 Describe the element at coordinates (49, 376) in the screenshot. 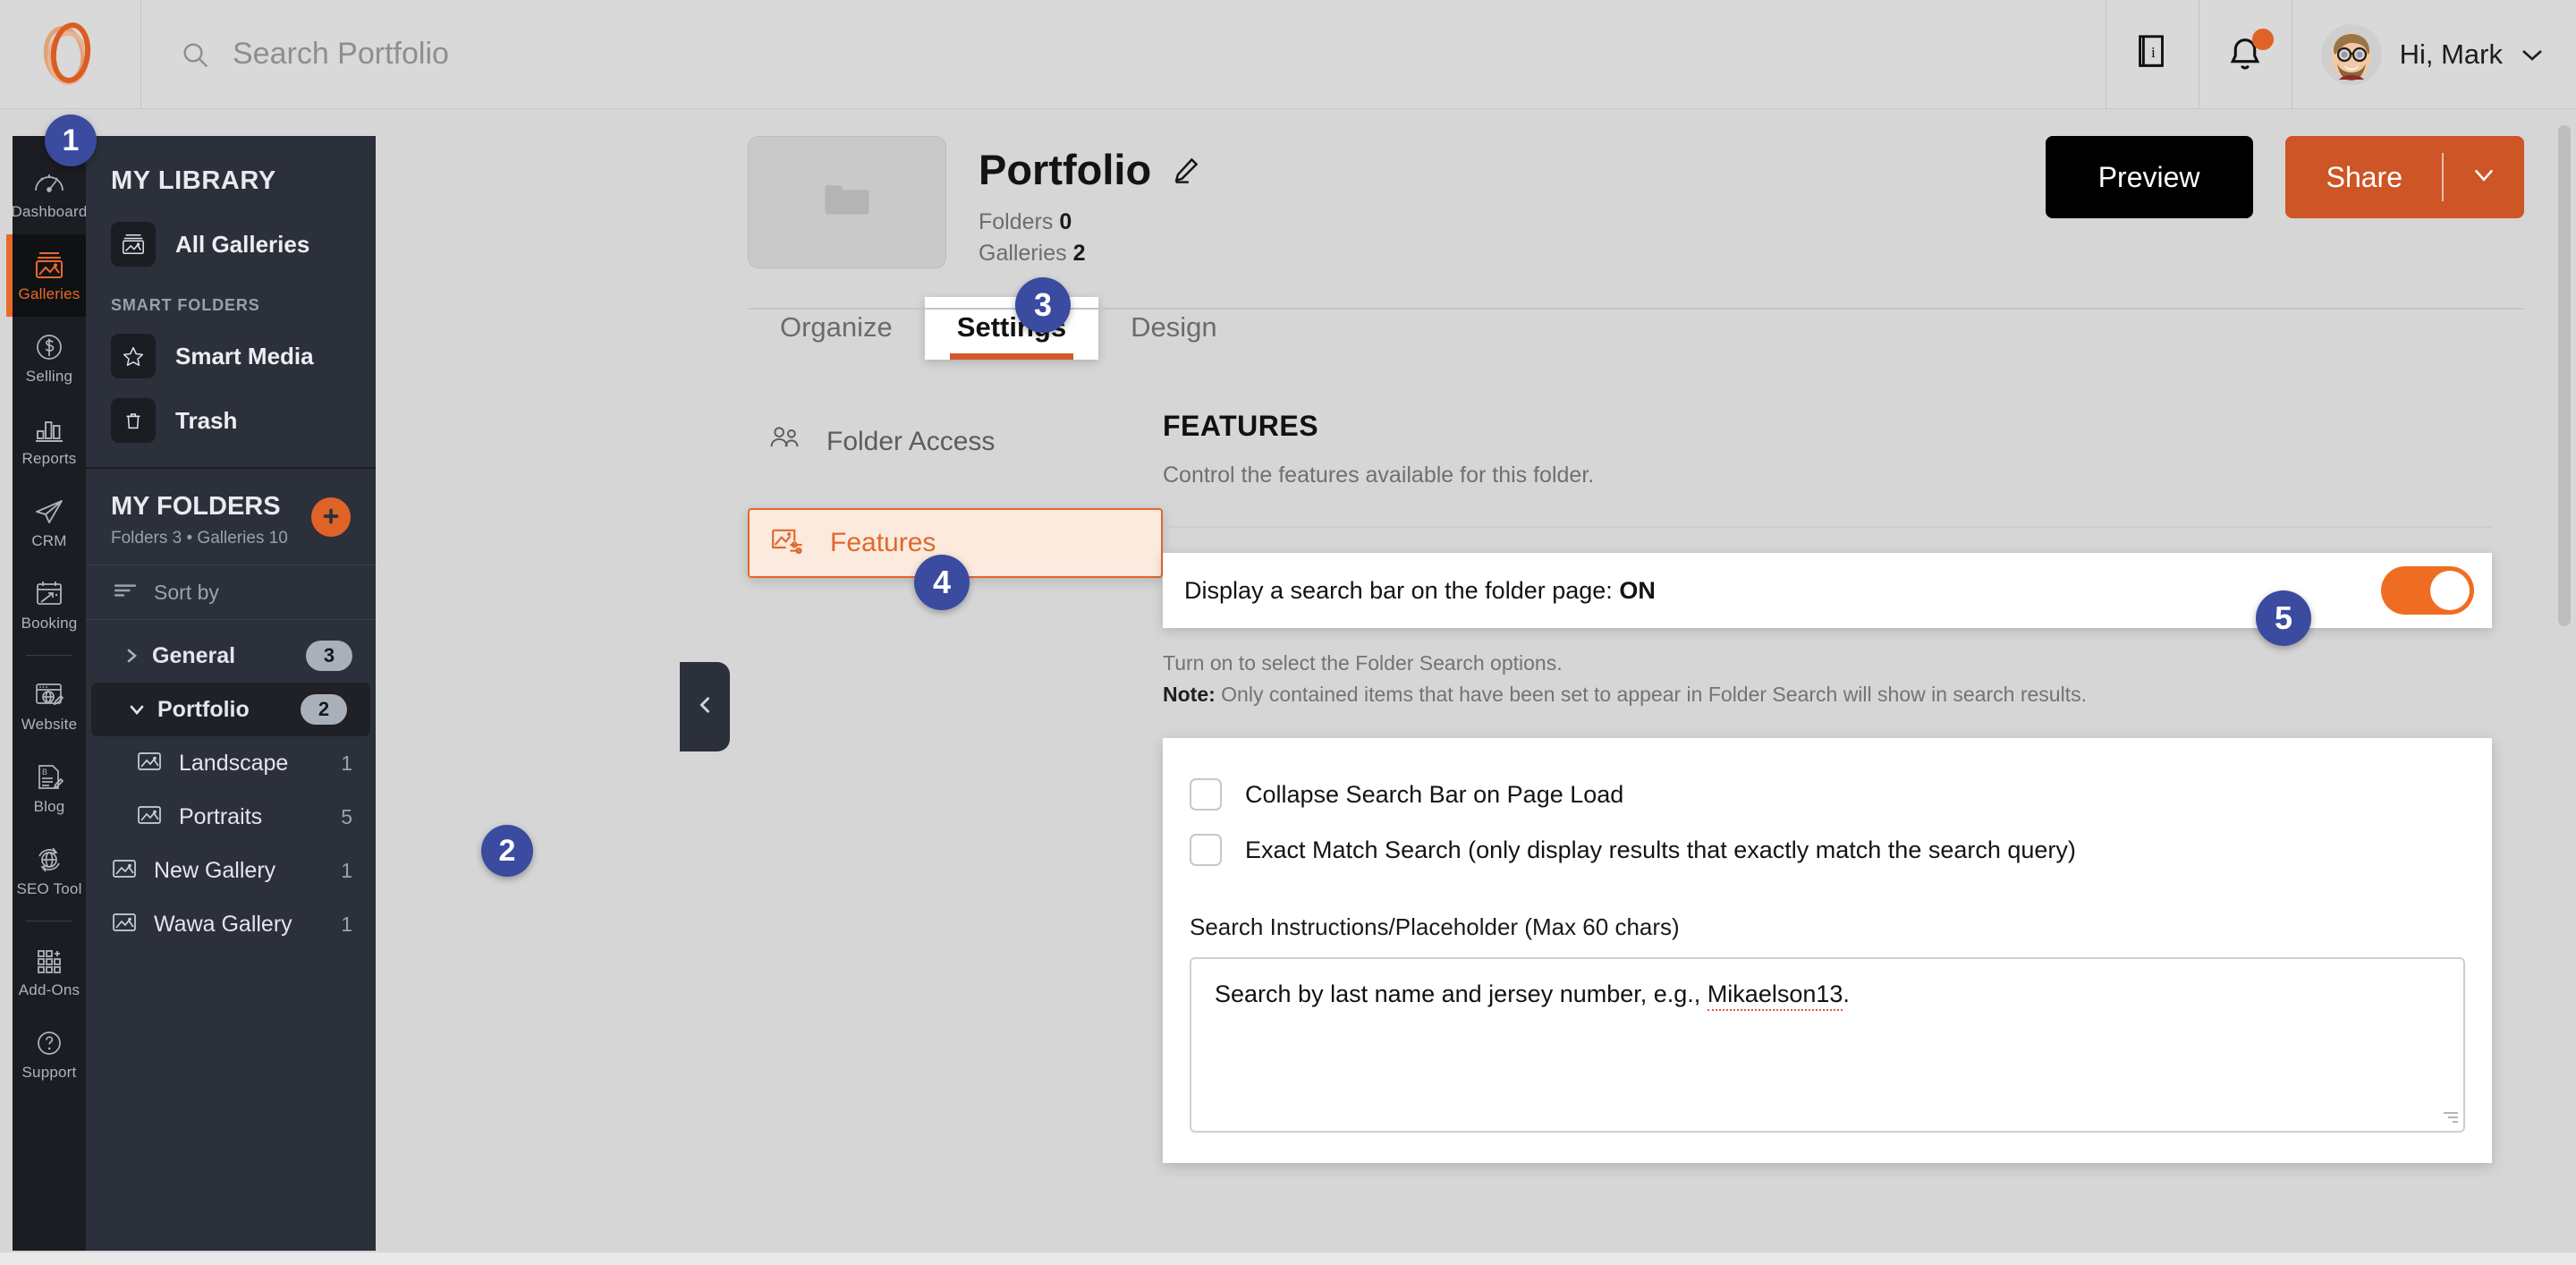

I see `sidebar-item-label: Selling` at that location.